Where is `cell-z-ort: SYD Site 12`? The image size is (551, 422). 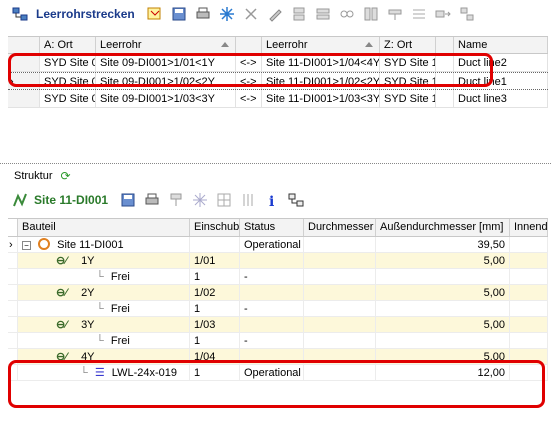 cell-z-ort: SYD Site 12 is located at coordinates (408, 98).